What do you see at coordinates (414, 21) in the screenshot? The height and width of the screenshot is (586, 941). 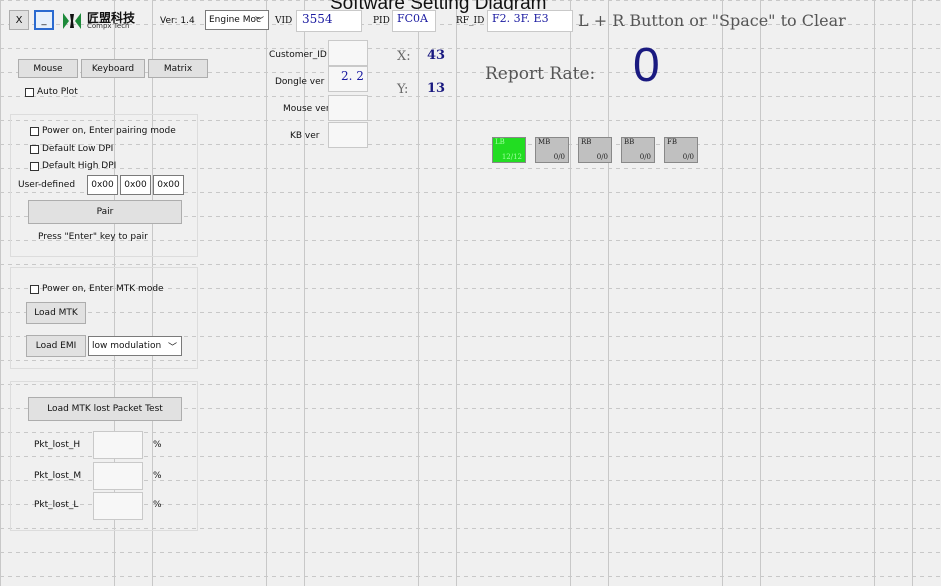 I see `pid-field: FC0A` at bounding box center [414, 21].